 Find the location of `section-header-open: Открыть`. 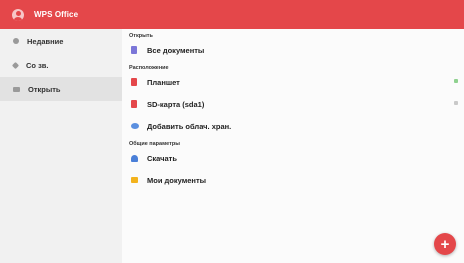

section-header-open: Открыть is located at coordinates (141, 36).